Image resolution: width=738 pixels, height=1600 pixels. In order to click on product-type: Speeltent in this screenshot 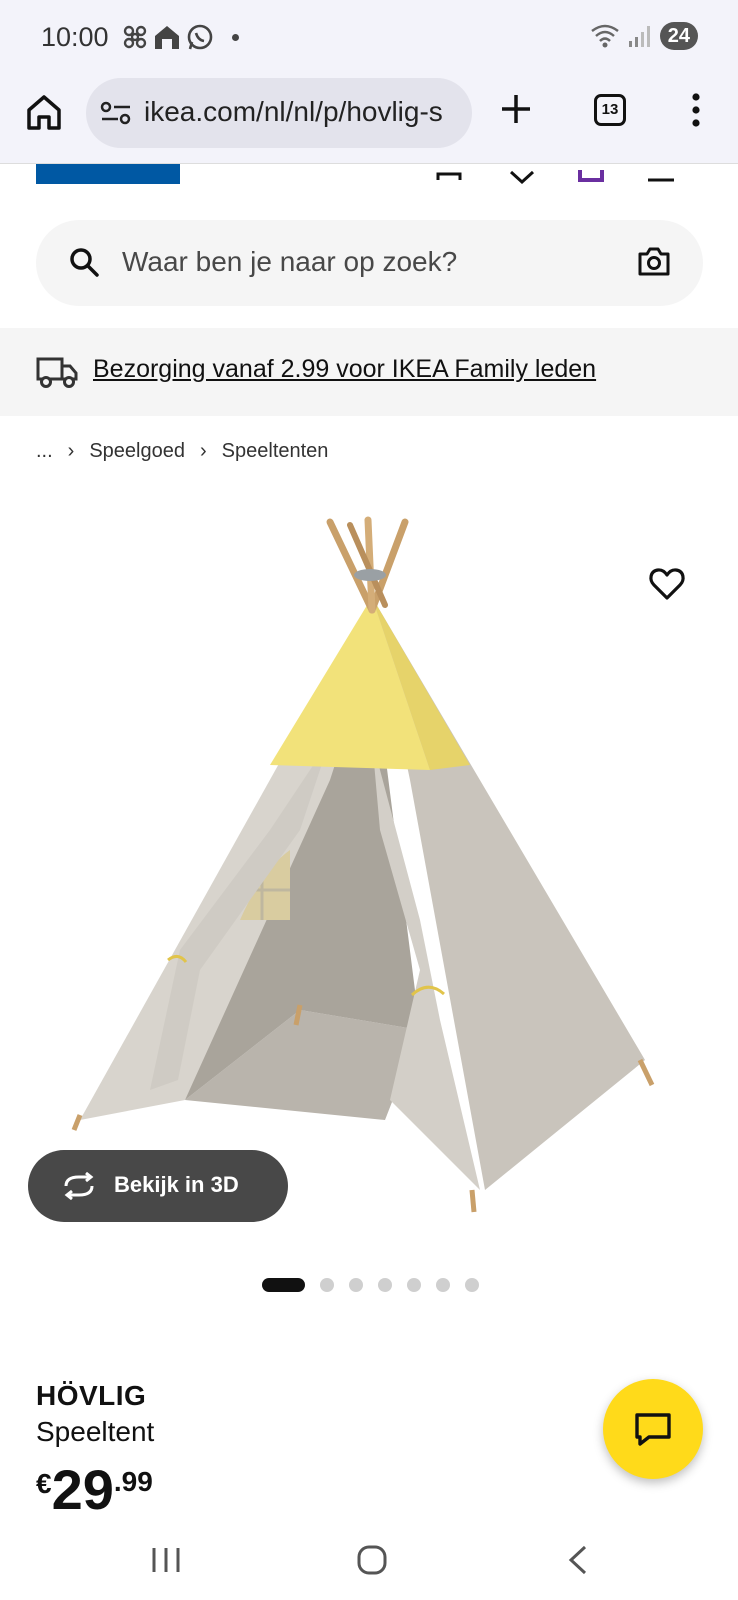, I will do `click(95, 1431)`.